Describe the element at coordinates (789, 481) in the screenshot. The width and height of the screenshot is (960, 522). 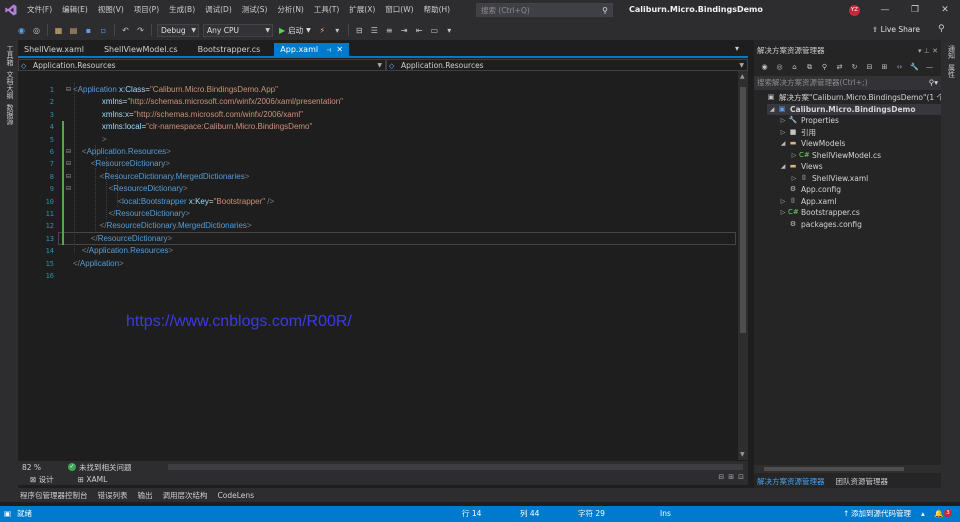
I see `solution-explorer-bottom-tab: 解决方案资源管理器` at that location.